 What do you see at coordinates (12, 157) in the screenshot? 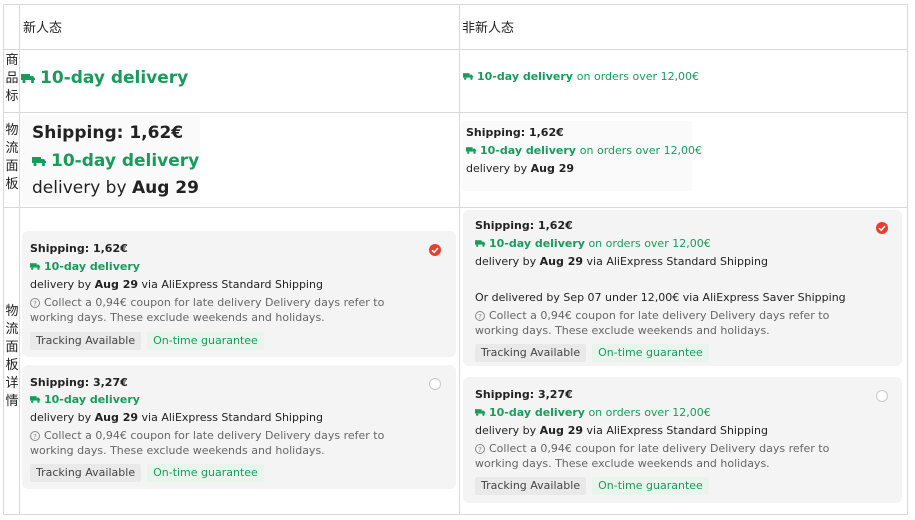
I see `row-label-panel: 物 流 面 板` at bounding box center [12, 157].